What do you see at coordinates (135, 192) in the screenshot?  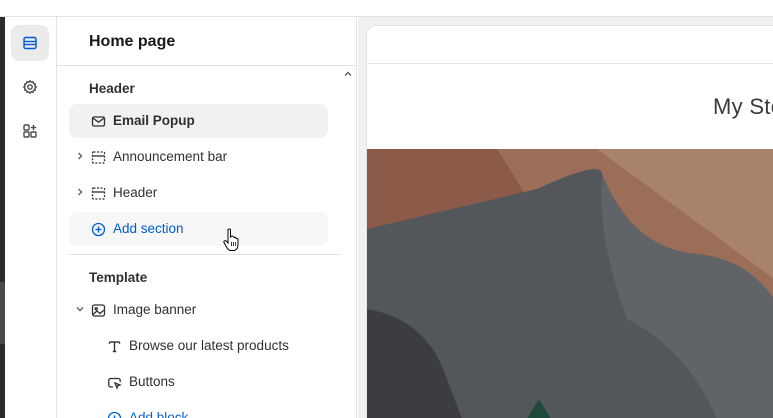 I see `section-item-label: Header` at bounding box center [135, 192].